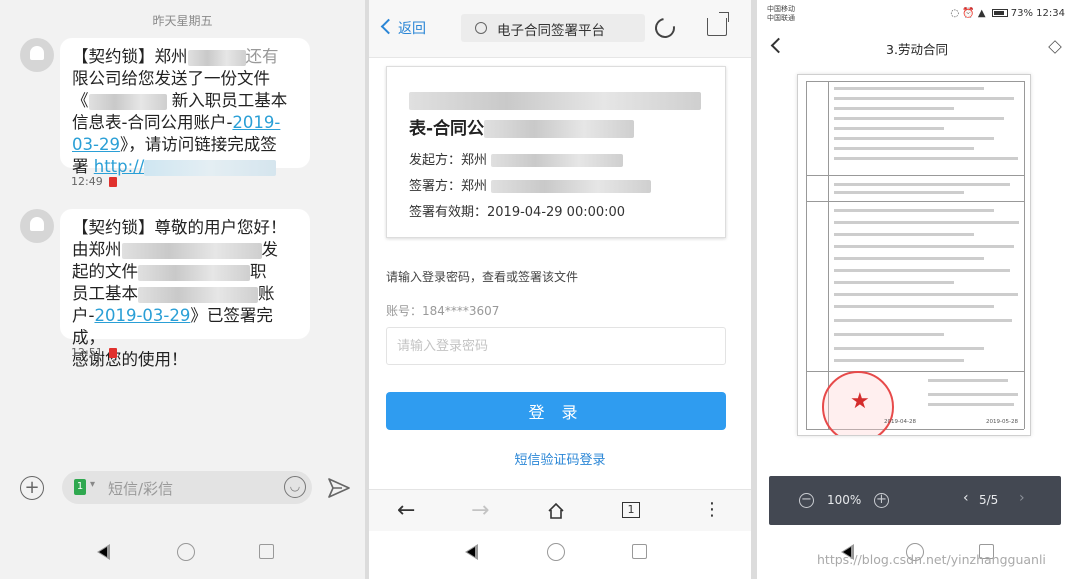 This screenshot has height=579, width=1077. Describe the element at coordinates (141, 489) in the screenshot. I see `compose-placeholder: 短信/彩信` at that location.